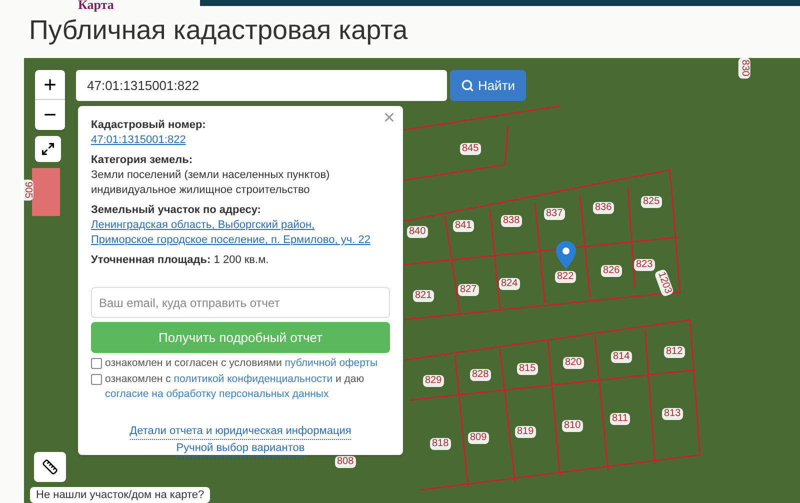 This screenshot has height=503, width=800. What do you see at coordinates (234, 233) in the screenshot?
I see `info-link: Ленинградская область, Выборгский район, Приморское городское поселение, п. Ермилово, уч. 22` at bounding box center [234, 233].